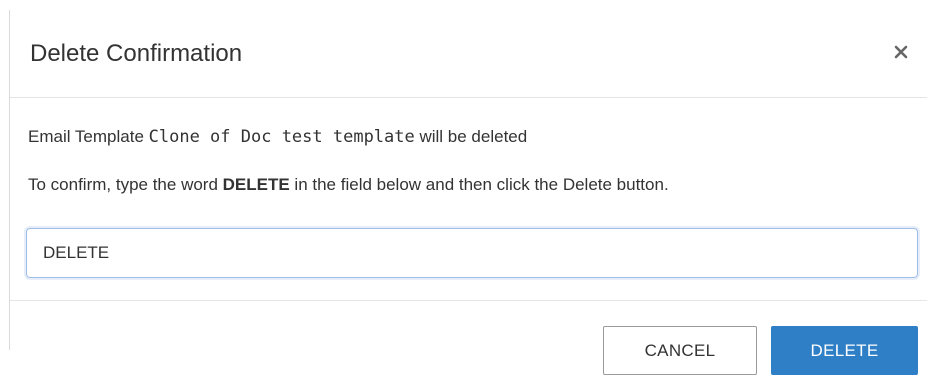  I want to click on instructions-prefix: To confirm, type the word, so click(125, 184).